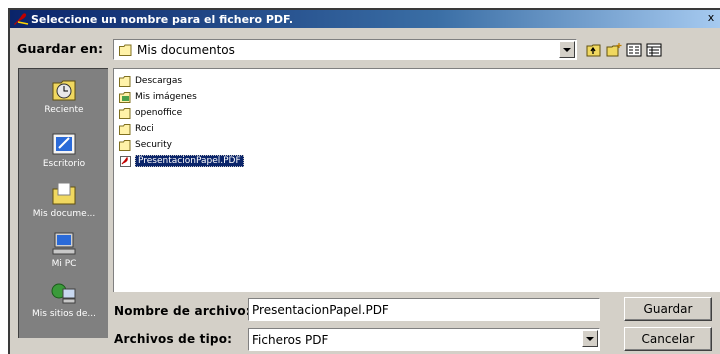 Image resolution: width=720 pixels, height=354 pixels. What do you see at coordinates (173, 339) in the screenshot?
I see `filetype-label: Archivos de tipo:` at bounding box center [173, 339].